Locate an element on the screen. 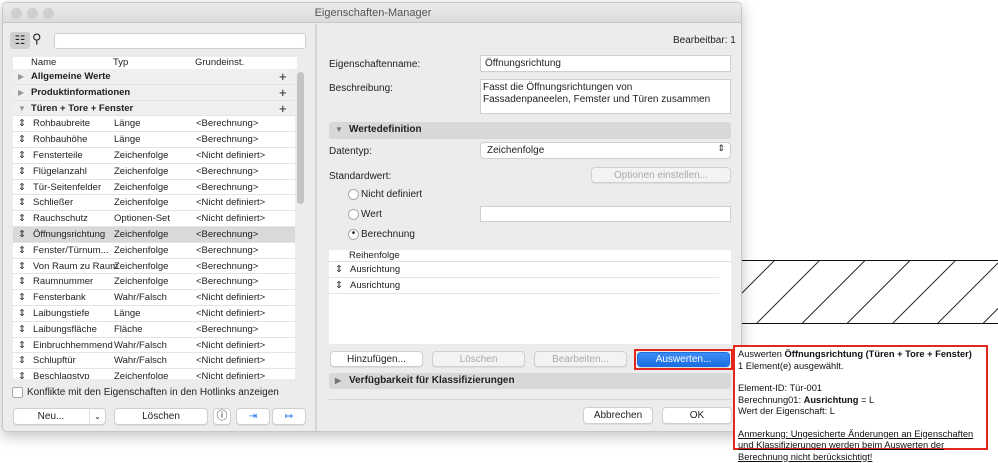 This screenshot has width=998, height=463. datatype-select: Zeichenfolge ⇕ is located at coordinates (605, 150).